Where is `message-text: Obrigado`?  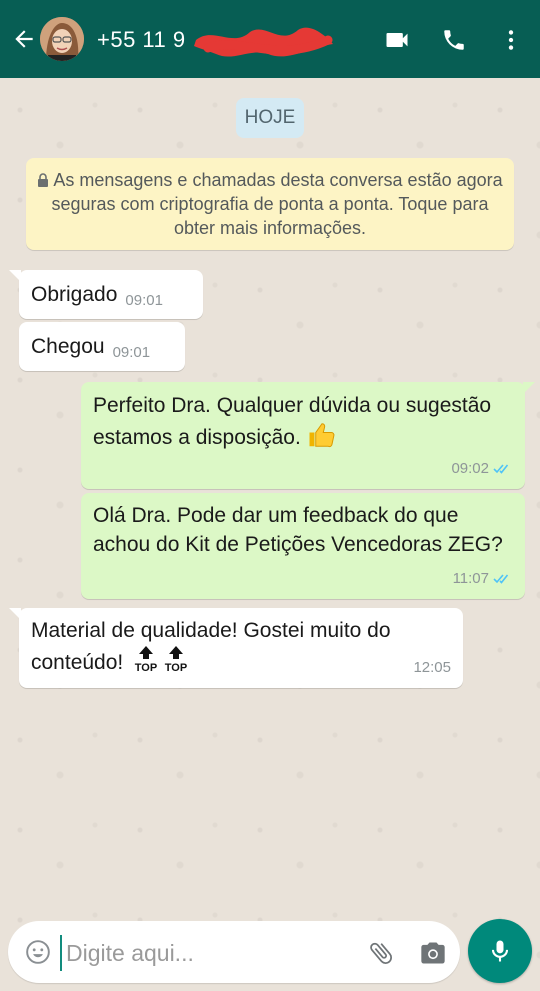
message-text: Obrigado is located at coordinates (74, 294).